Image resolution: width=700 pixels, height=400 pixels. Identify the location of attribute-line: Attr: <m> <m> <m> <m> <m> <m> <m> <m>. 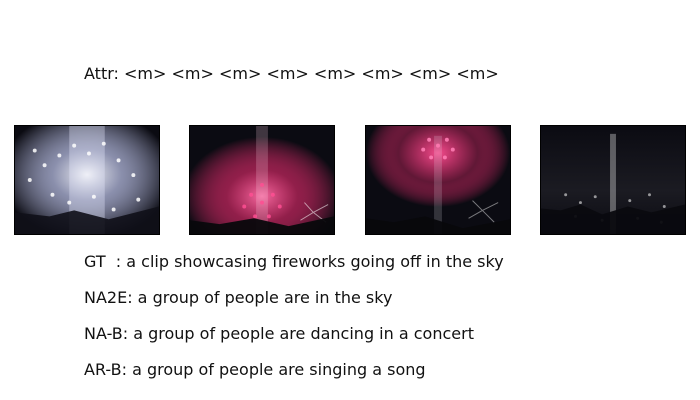
(291, 73).